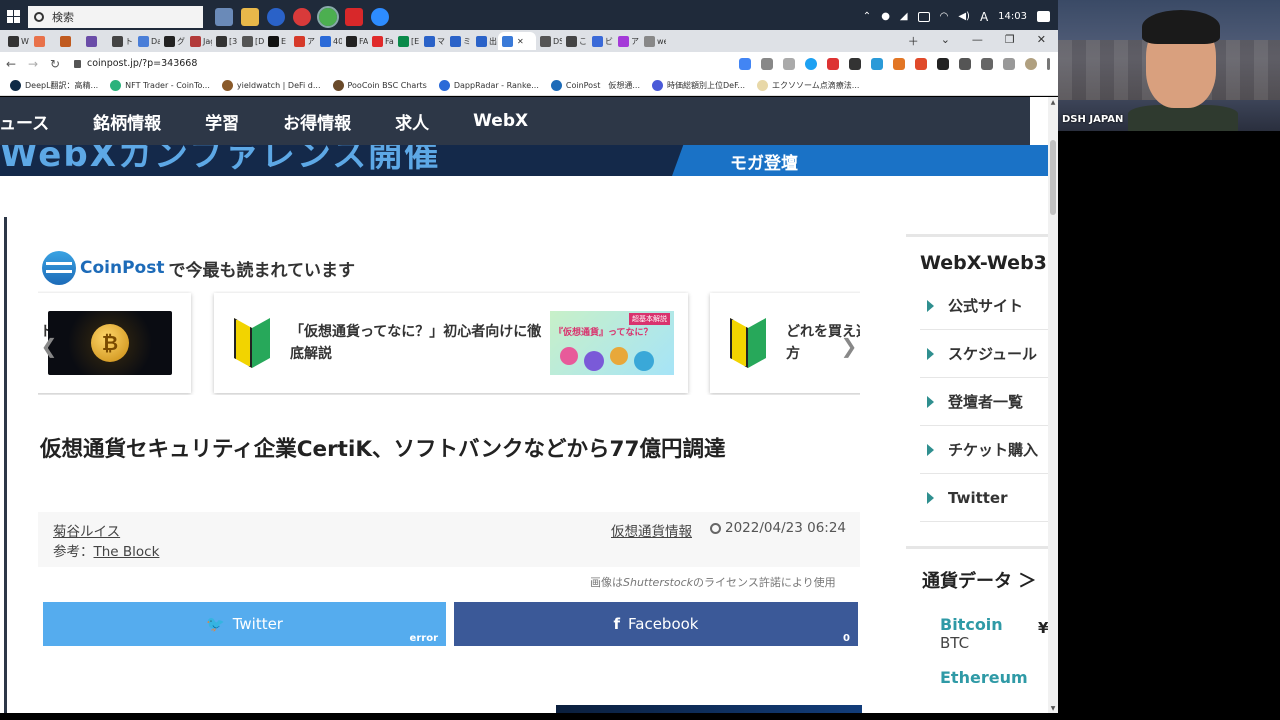  I want to click on new-tab-button: ＋, so click(913, 41).